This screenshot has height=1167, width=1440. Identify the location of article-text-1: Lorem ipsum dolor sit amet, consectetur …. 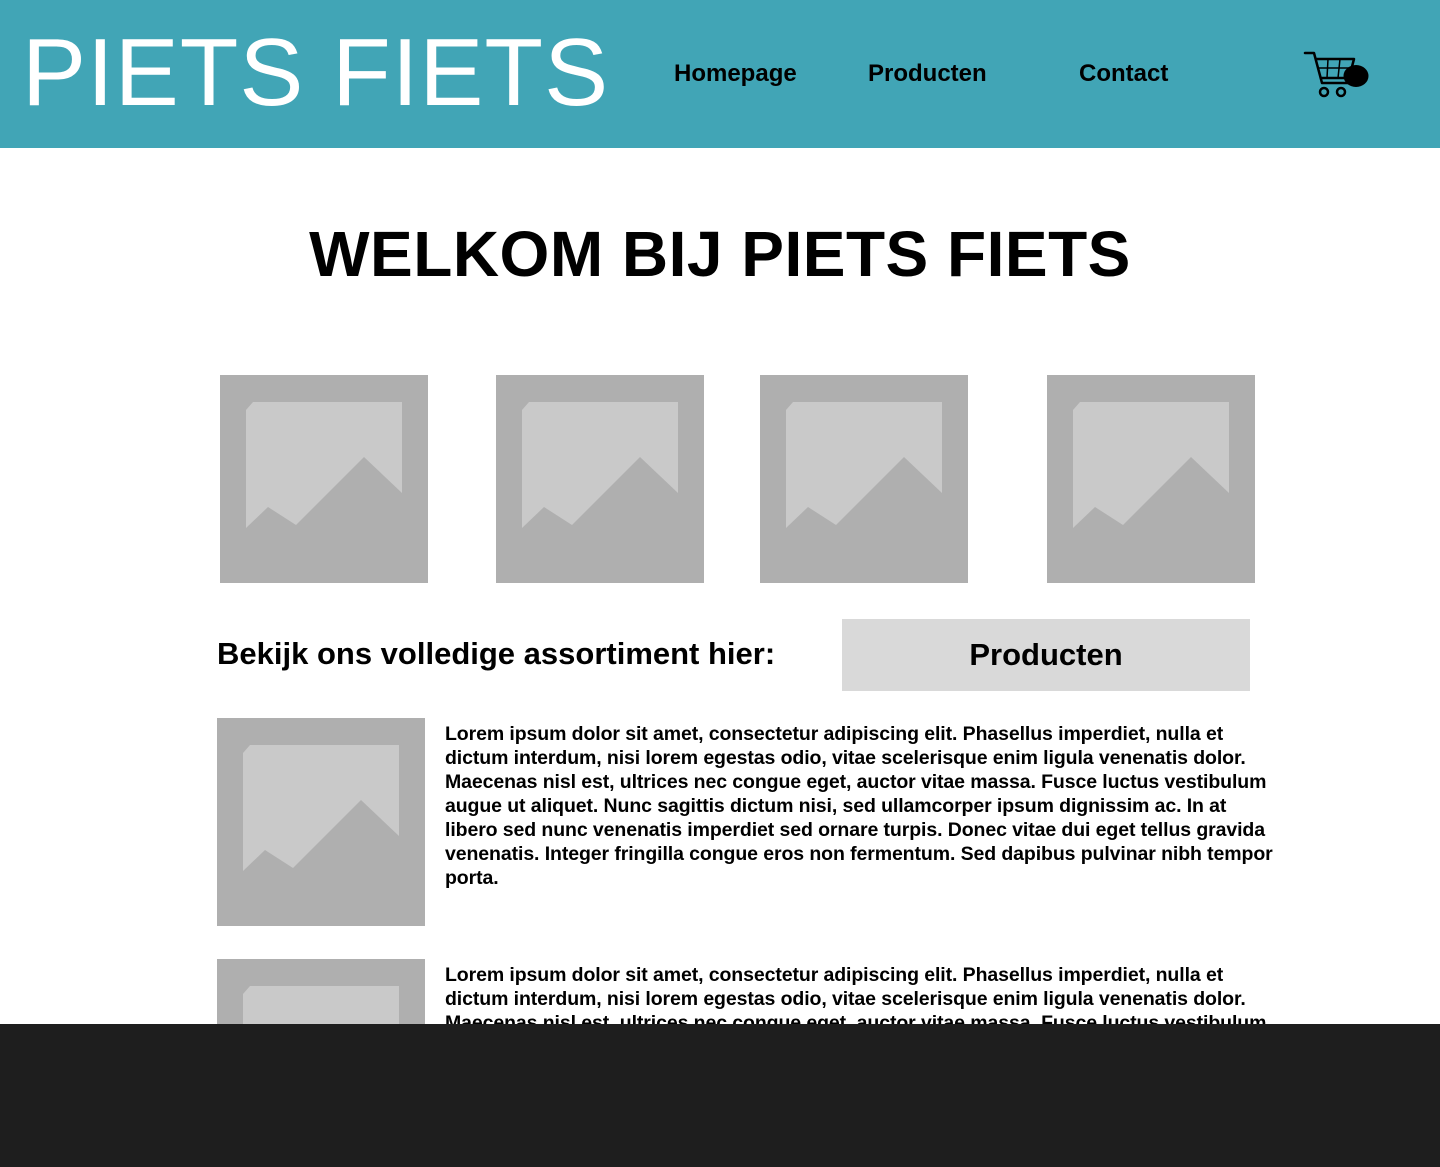
(859, 806).